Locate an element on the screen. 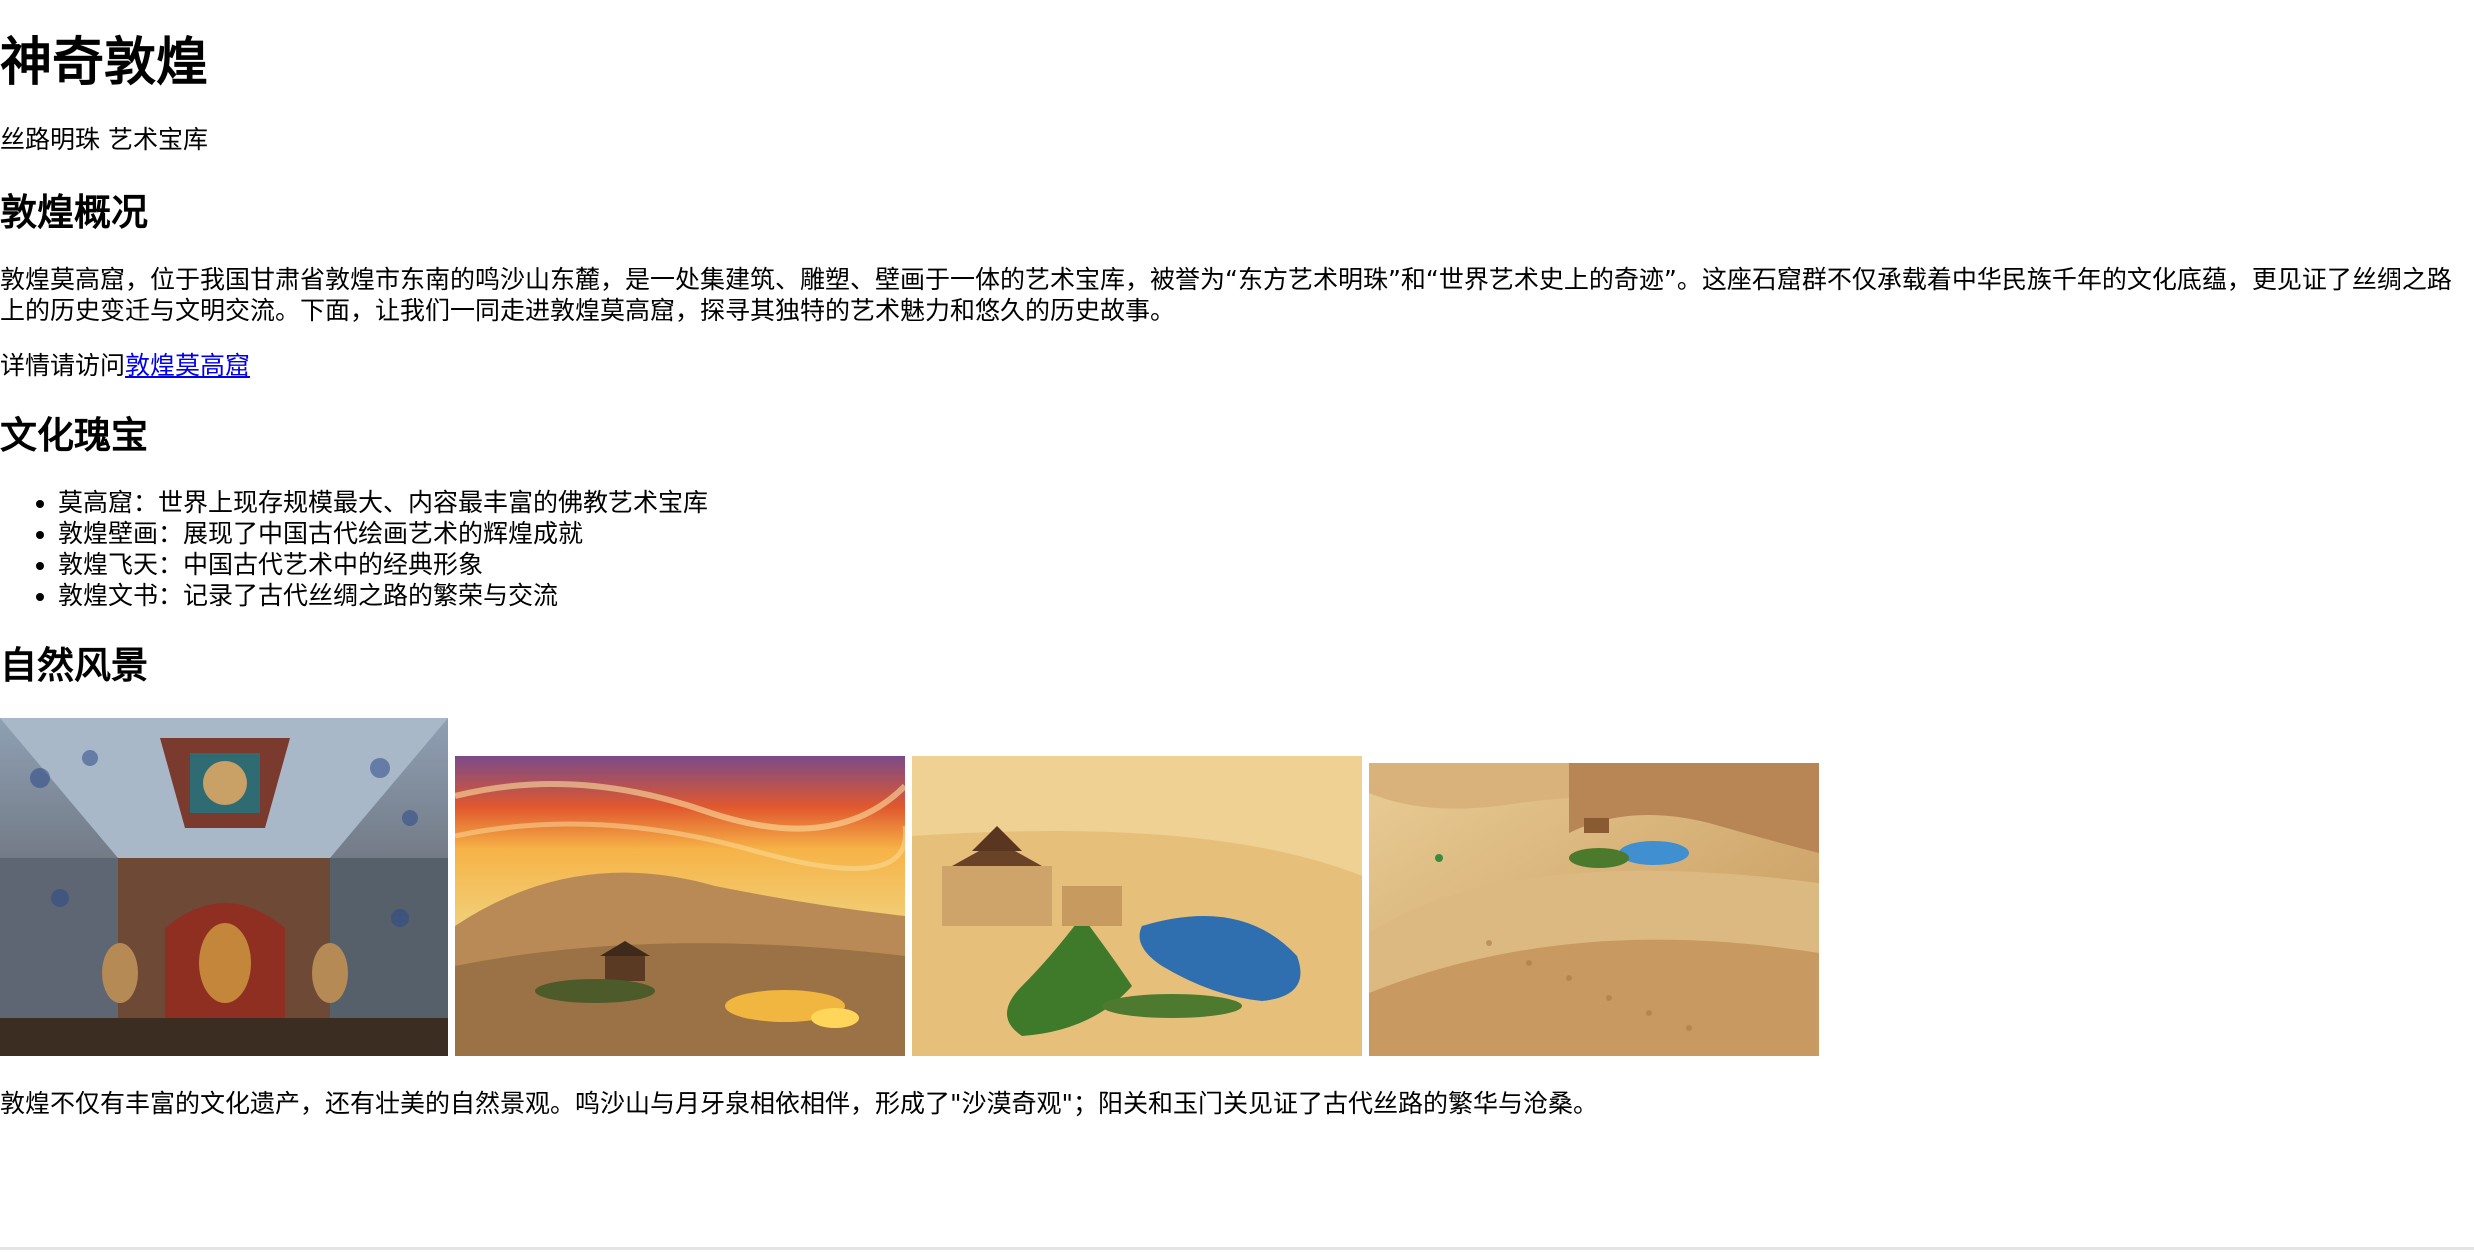 The height and width of the screenshot is (1252, 2474). more-info-prefix: 详情请访问 is located at coordinates (63, 365).